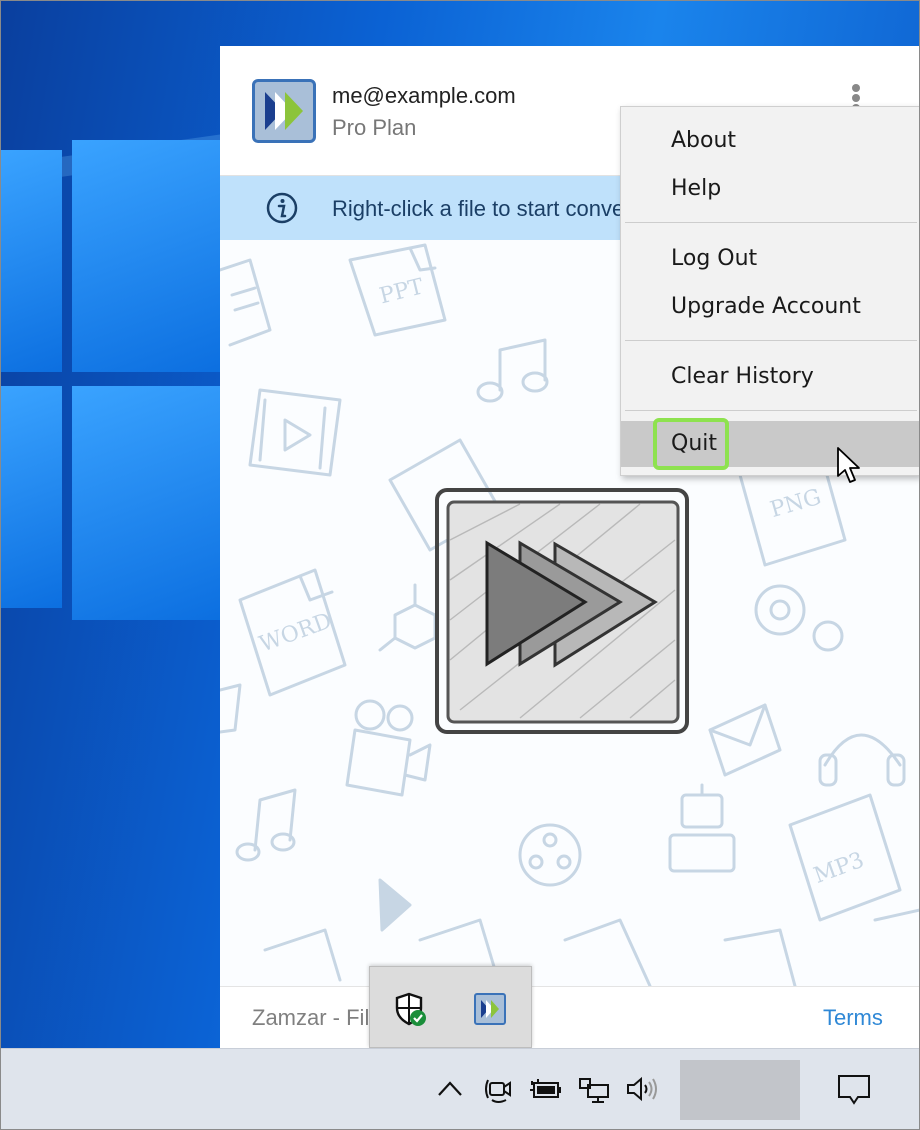 Image resolution: width=920 pixels, height=1130 pixels. What do you see at coordinates (854, 1089) in the screenshot?
I see `notification-center-icon` at bounding box center [854, 1089].